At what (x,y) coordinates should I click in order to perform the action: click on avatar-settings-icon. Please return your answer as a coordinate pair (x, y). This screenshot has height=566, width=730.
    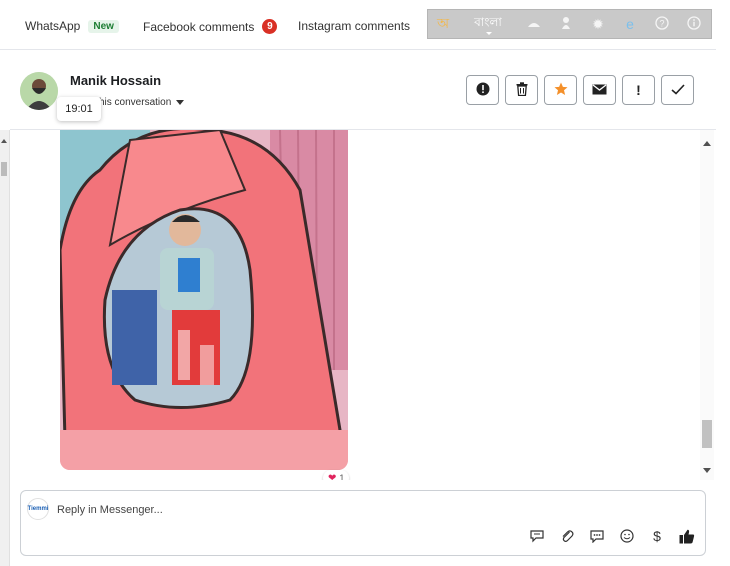
    Looking at the image, I should click on (566, 24).